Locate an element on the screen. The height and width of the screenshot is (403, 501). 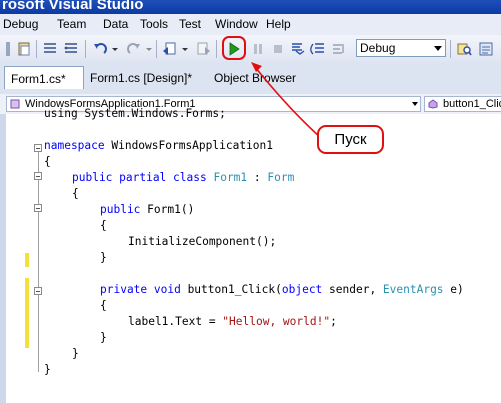
backward-dropdown-icon is located at coordinates (185, 49).